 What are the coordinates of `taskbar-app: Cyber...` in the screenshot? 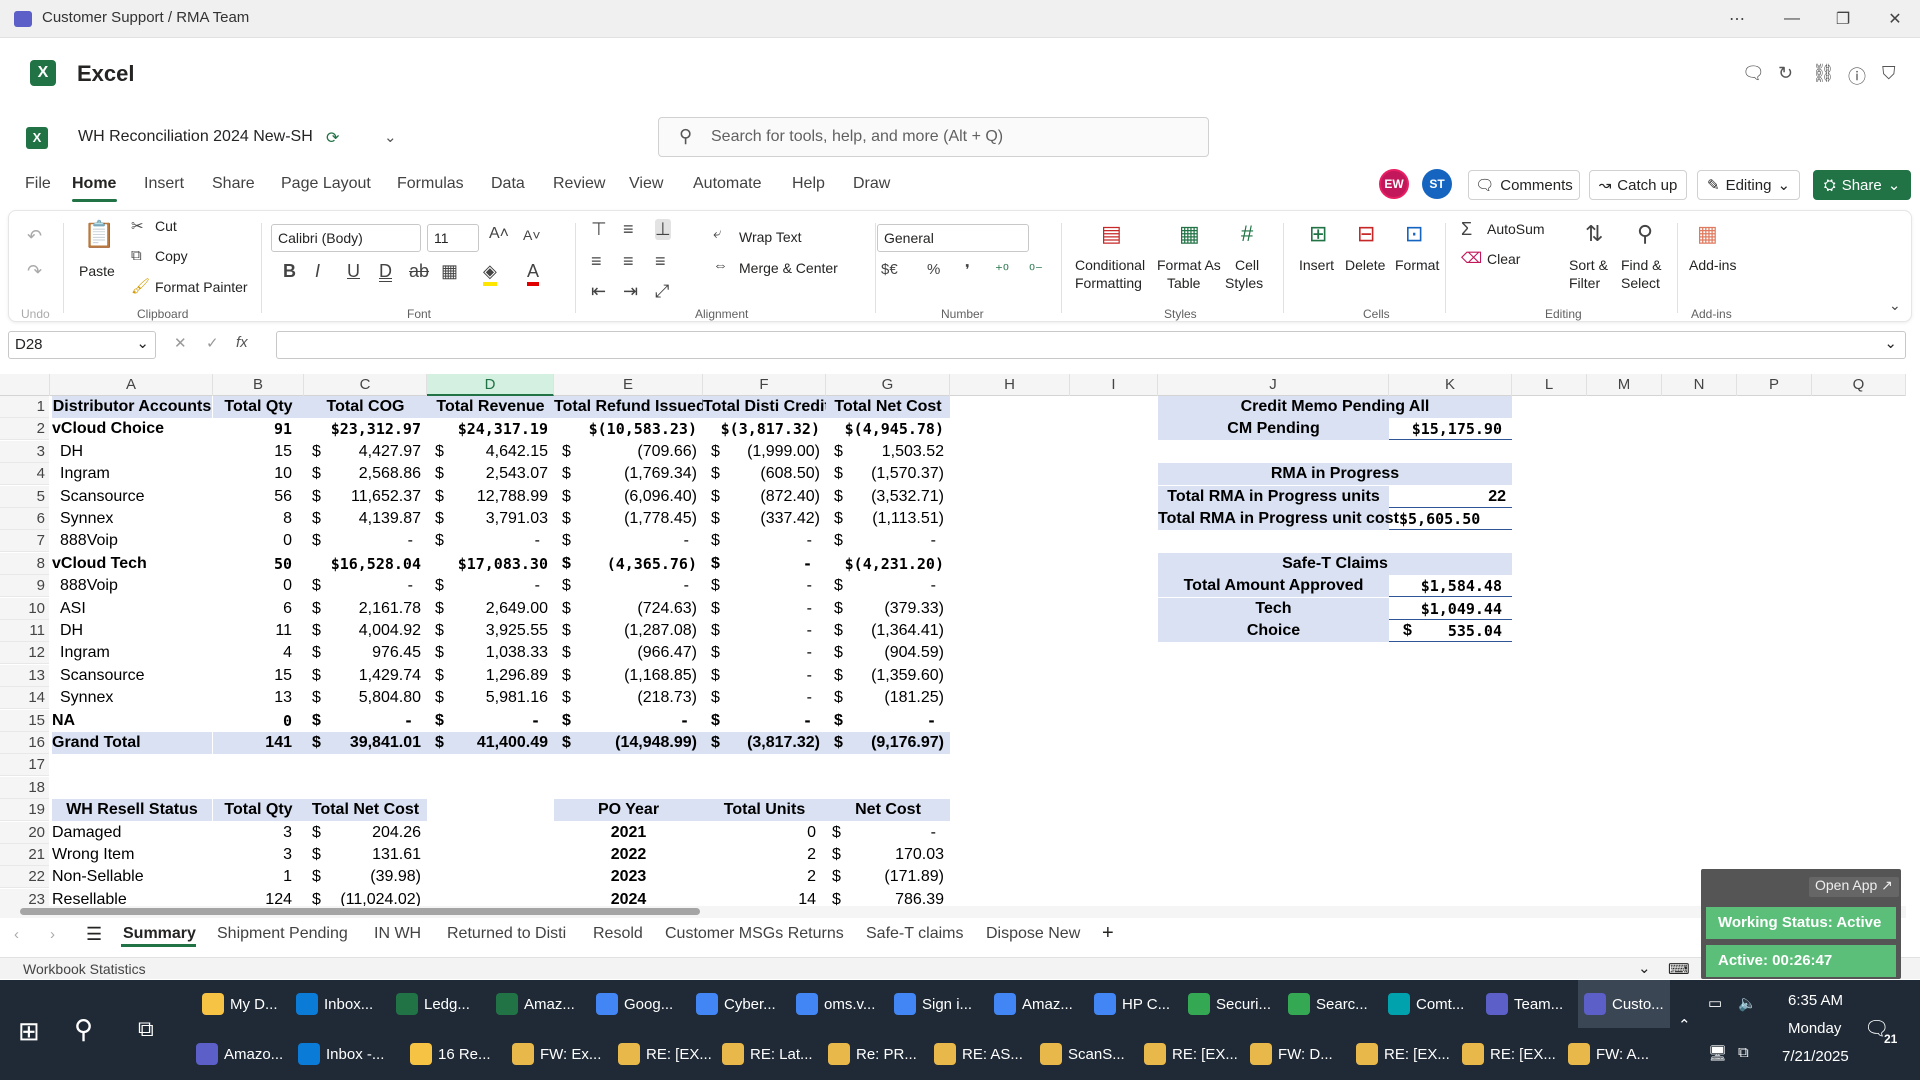 It's located at (736, 1004).